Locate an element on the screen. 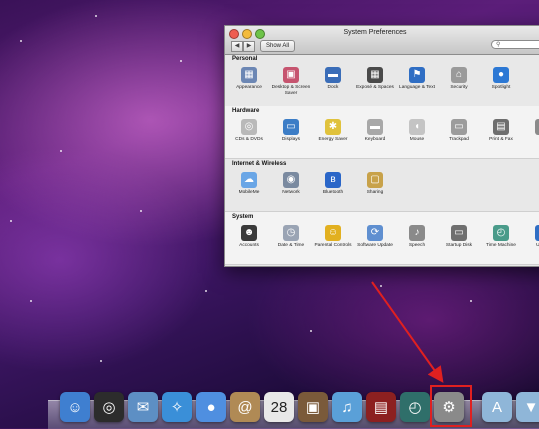 This screenshot has height=429, width=539. red-arrow is located at coordinates (407, 332).